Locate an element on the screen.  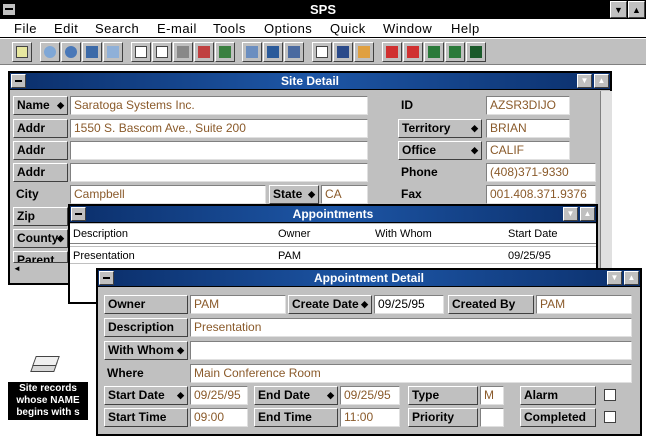
exit-icon is located at coordinates (476, 52).